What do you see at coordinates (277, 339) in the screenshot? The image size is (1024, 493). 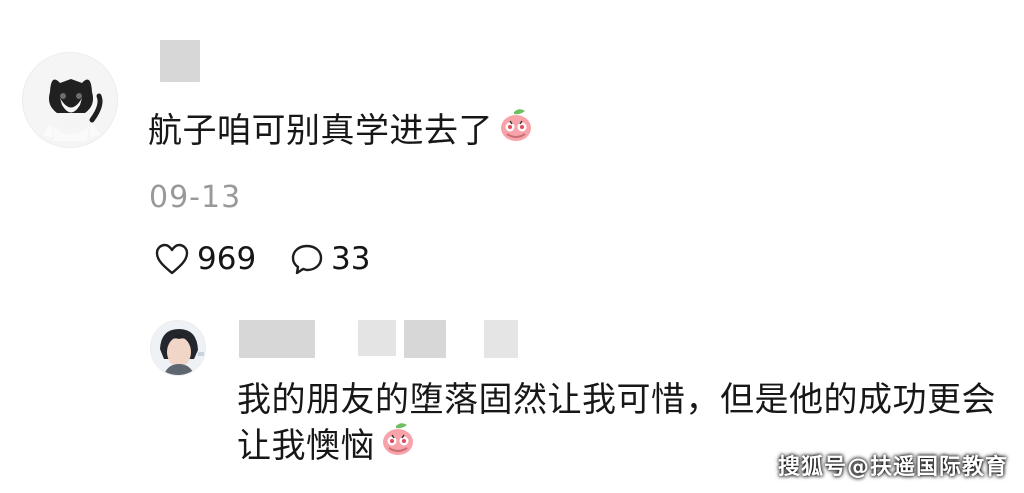 I see `reply-username-blur` at bounding box center [277, 339].